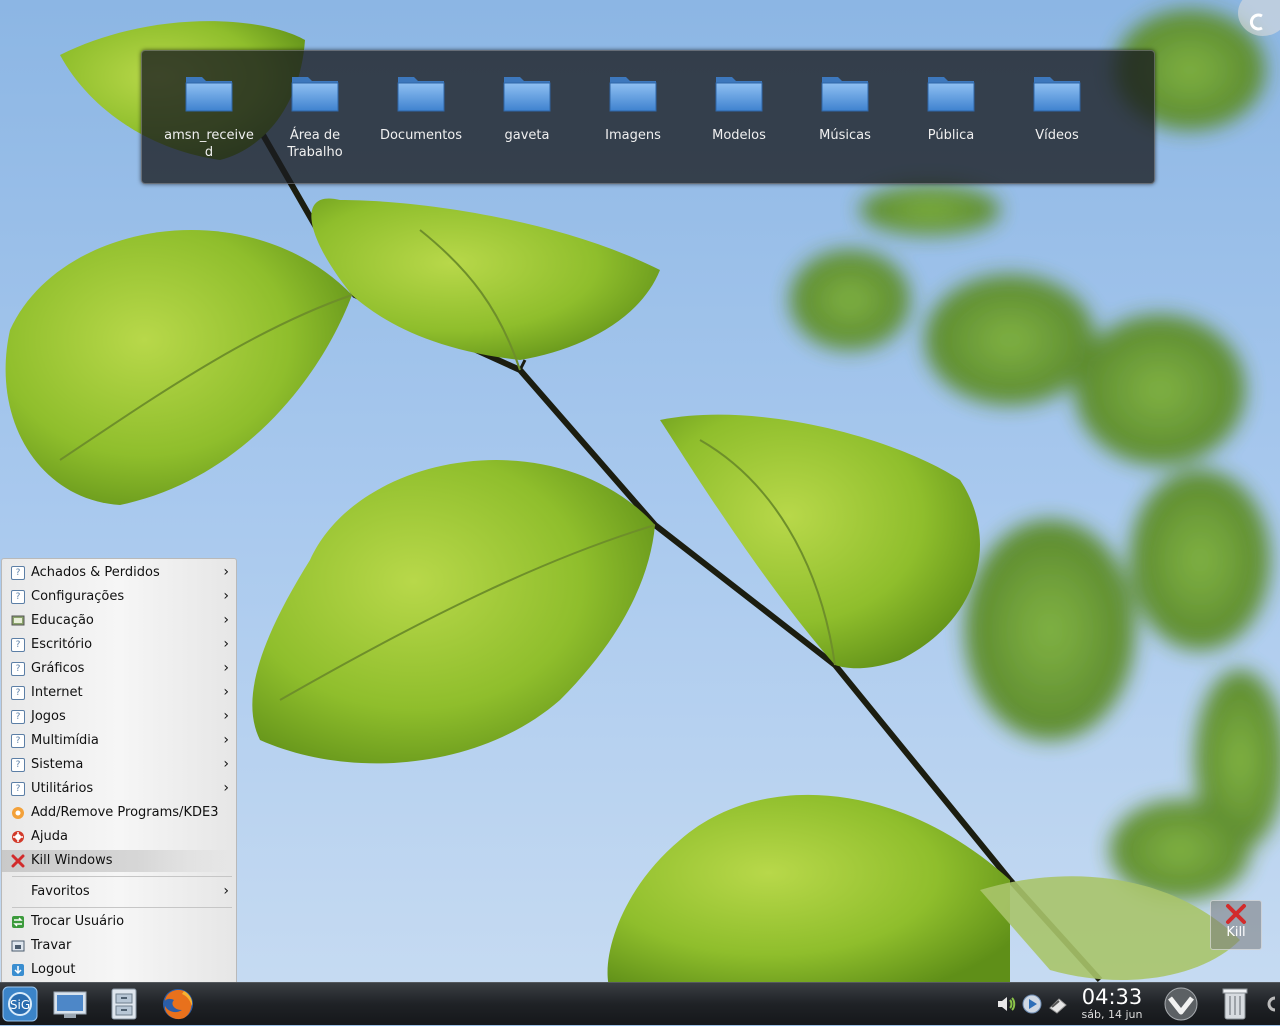 This screenshot has width=1280, height=1026. I want to click on kill-applet: Kill, so click(1236, 925).